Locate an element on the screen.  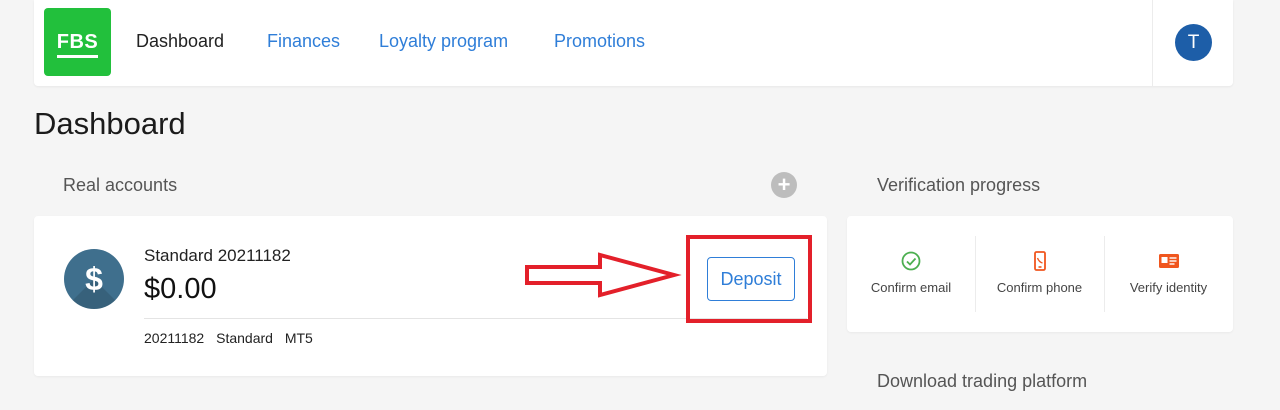
plus-circle-icon: + is located at coordinates (784, 184).